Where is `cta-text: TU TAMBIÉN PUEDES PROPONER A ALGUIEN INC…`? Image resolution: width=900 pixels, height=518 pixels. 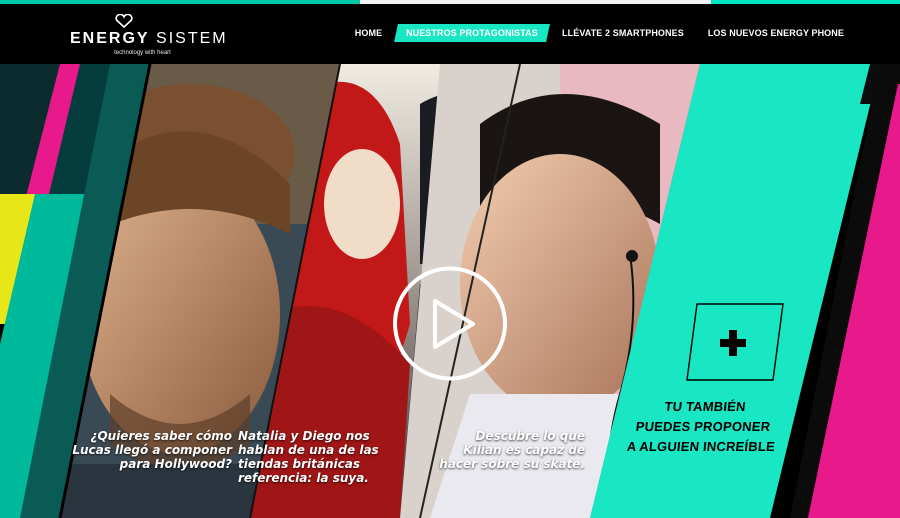 cta-text: TU TAMBIÉN PUEDES PROPONER A ALGUIEN INC… is located at coordinates (703, 427).